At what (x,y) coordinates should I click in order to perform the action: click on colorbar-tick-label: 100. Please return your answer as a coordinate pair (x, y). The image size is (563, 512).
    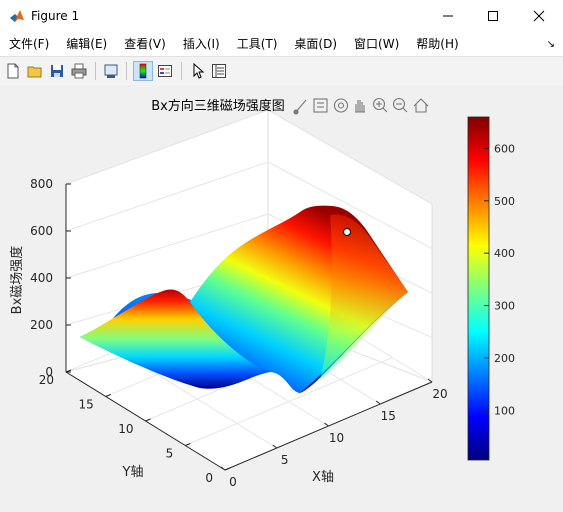
    Looking at the image, I should click on (504, 410).